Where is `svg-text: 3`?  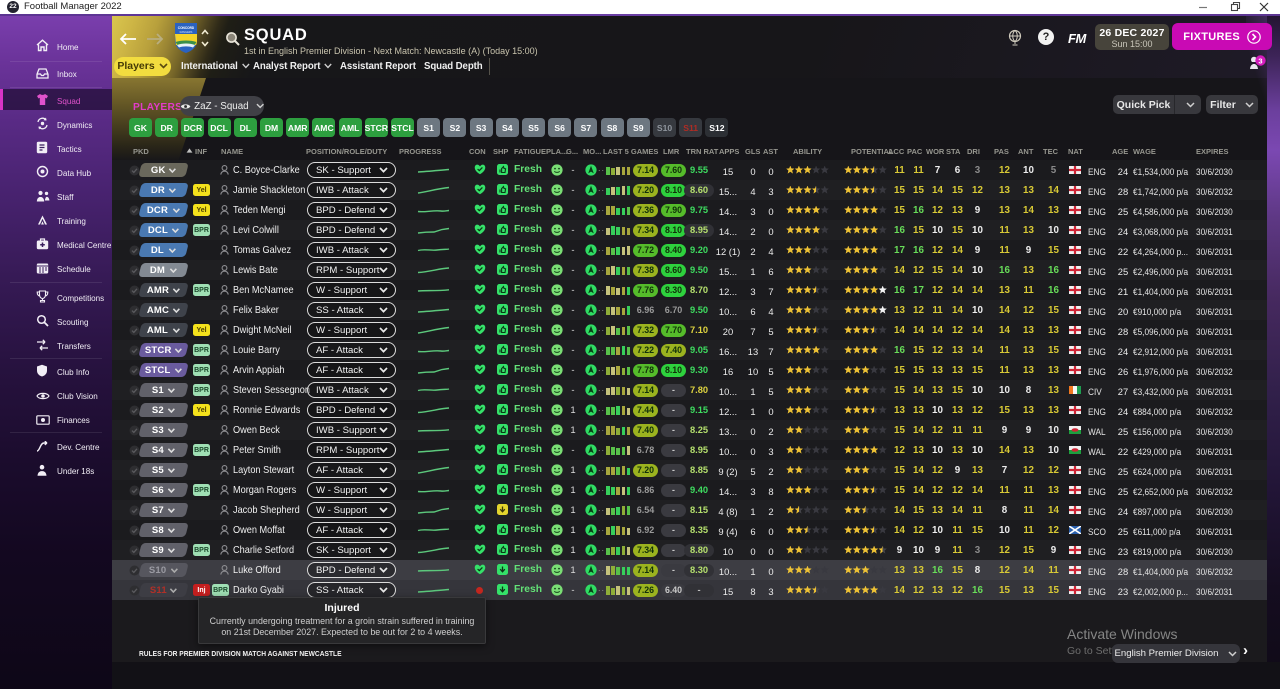 svg-text: 3 is located at coordinates (1260, 60).